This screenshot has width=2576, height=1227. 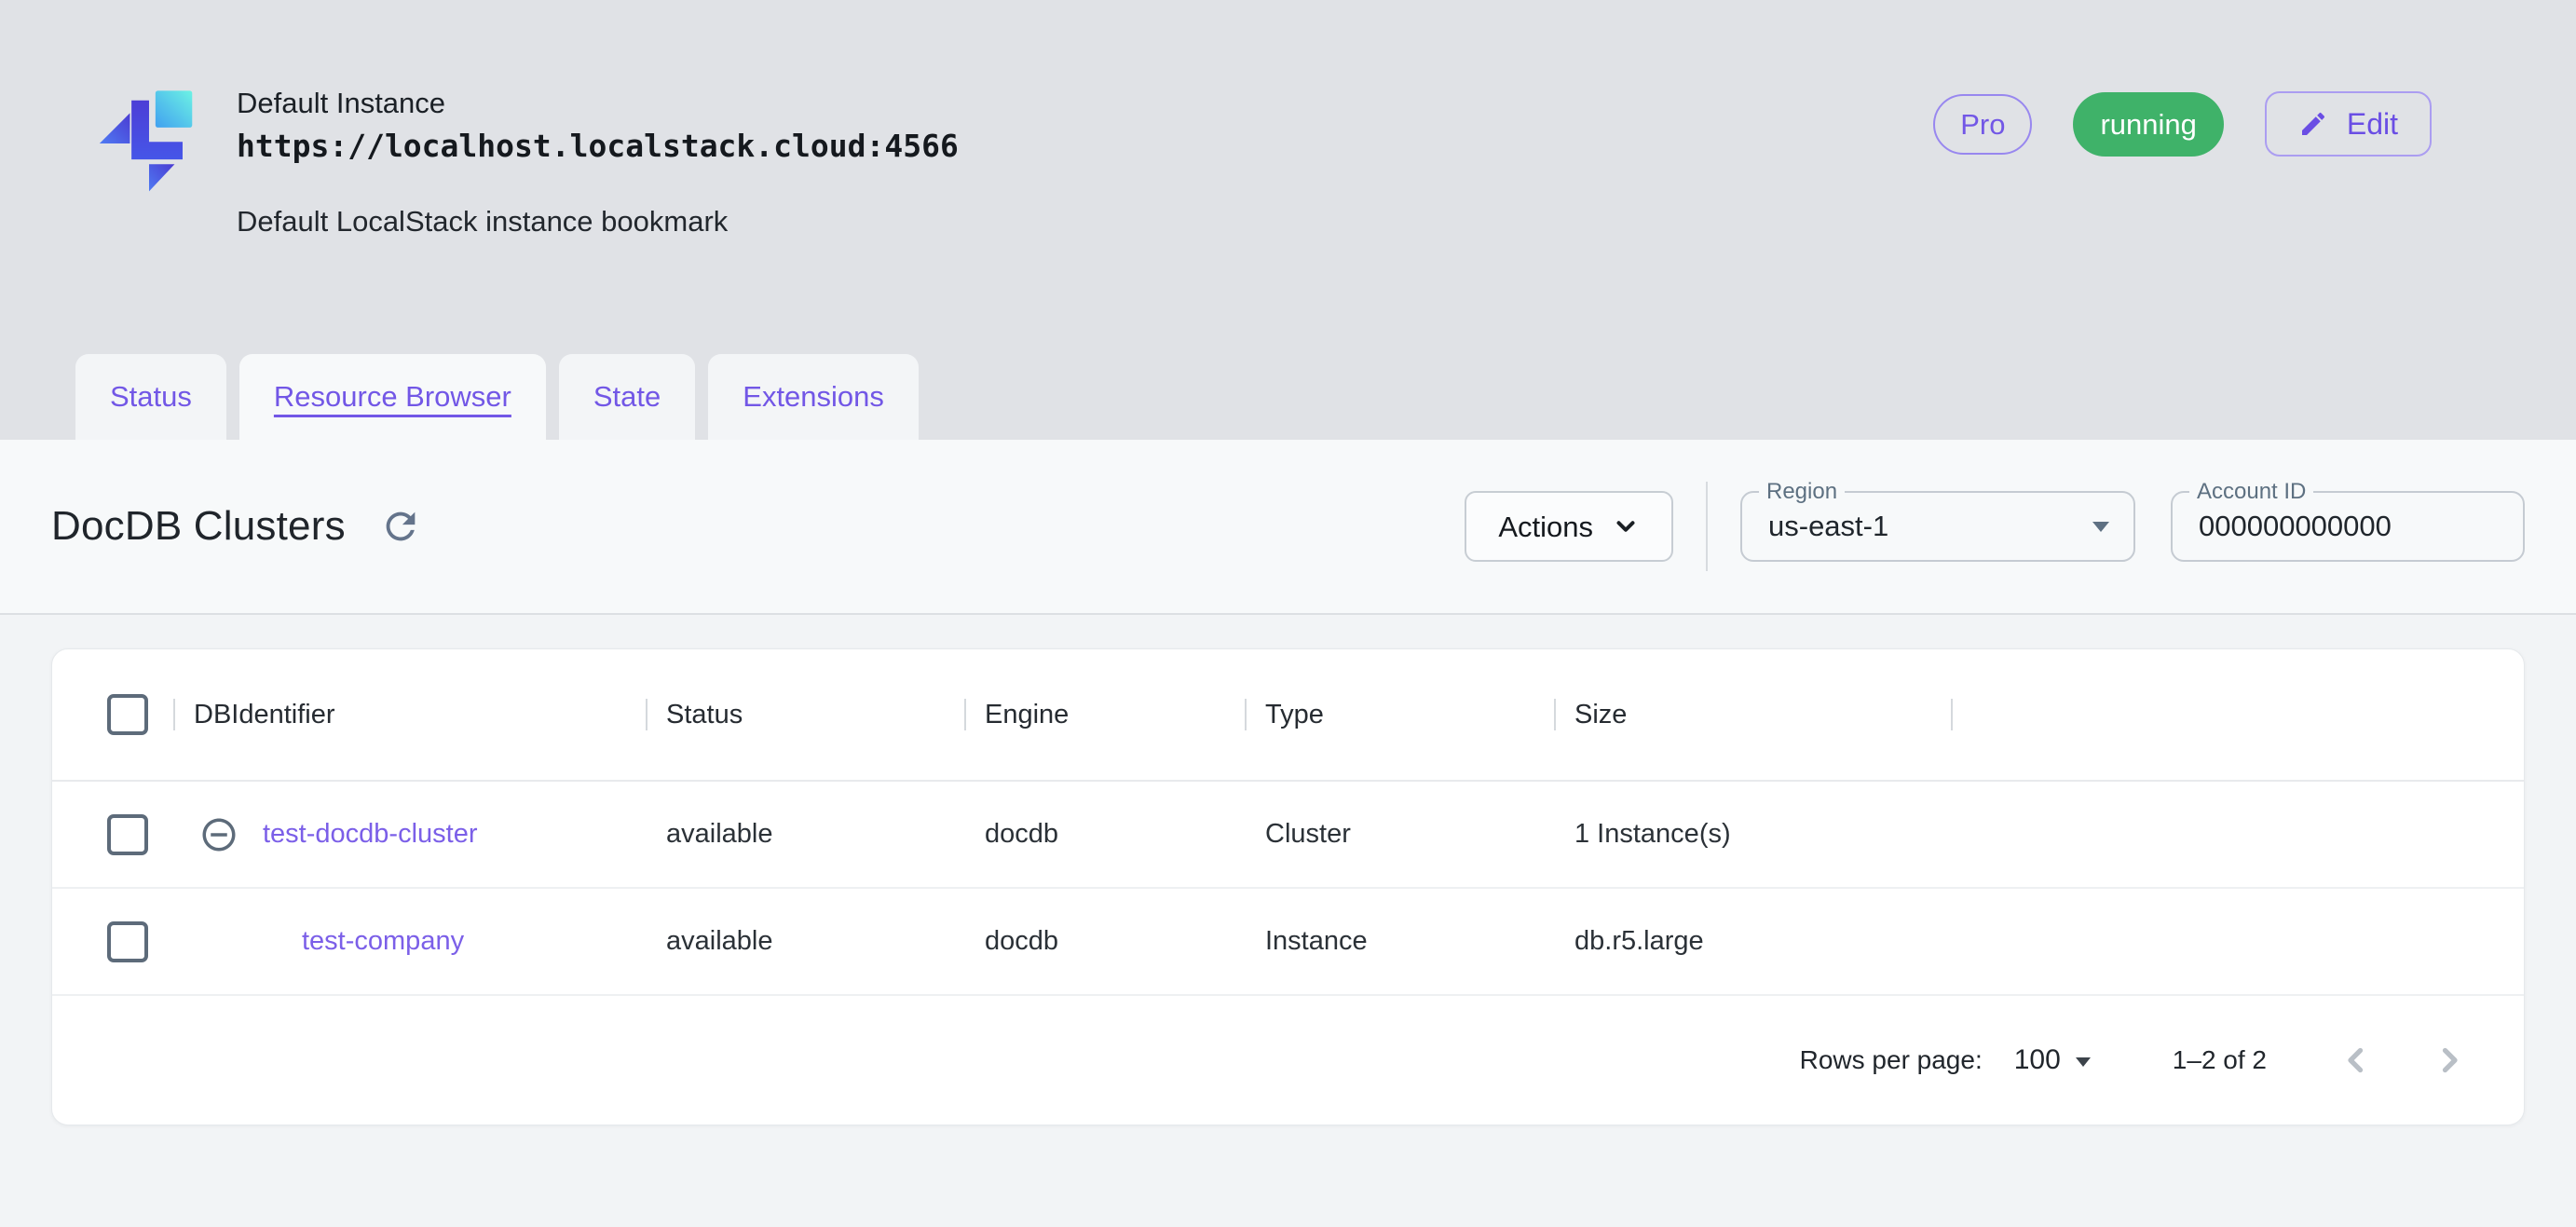 I want to click on region-select-value: us-east-1, so click(x=1828, y=526).